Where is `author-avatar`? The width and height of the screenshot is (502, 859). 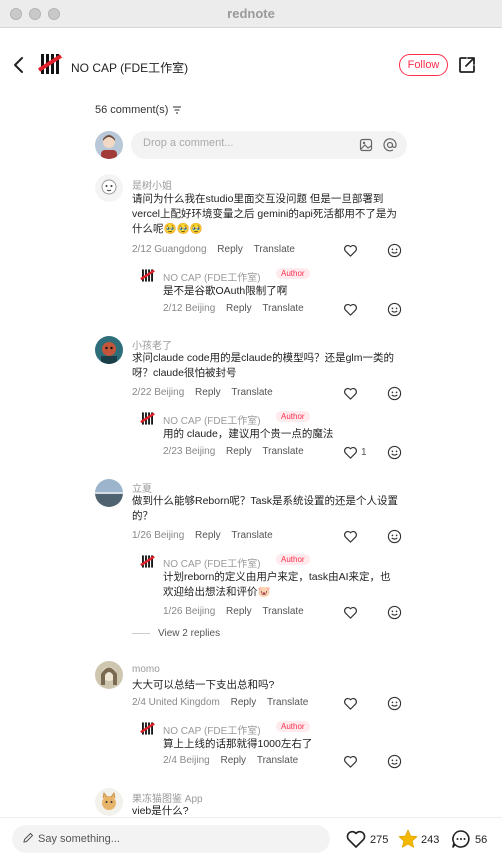 author-avatar is located at coordinates (50, 64).